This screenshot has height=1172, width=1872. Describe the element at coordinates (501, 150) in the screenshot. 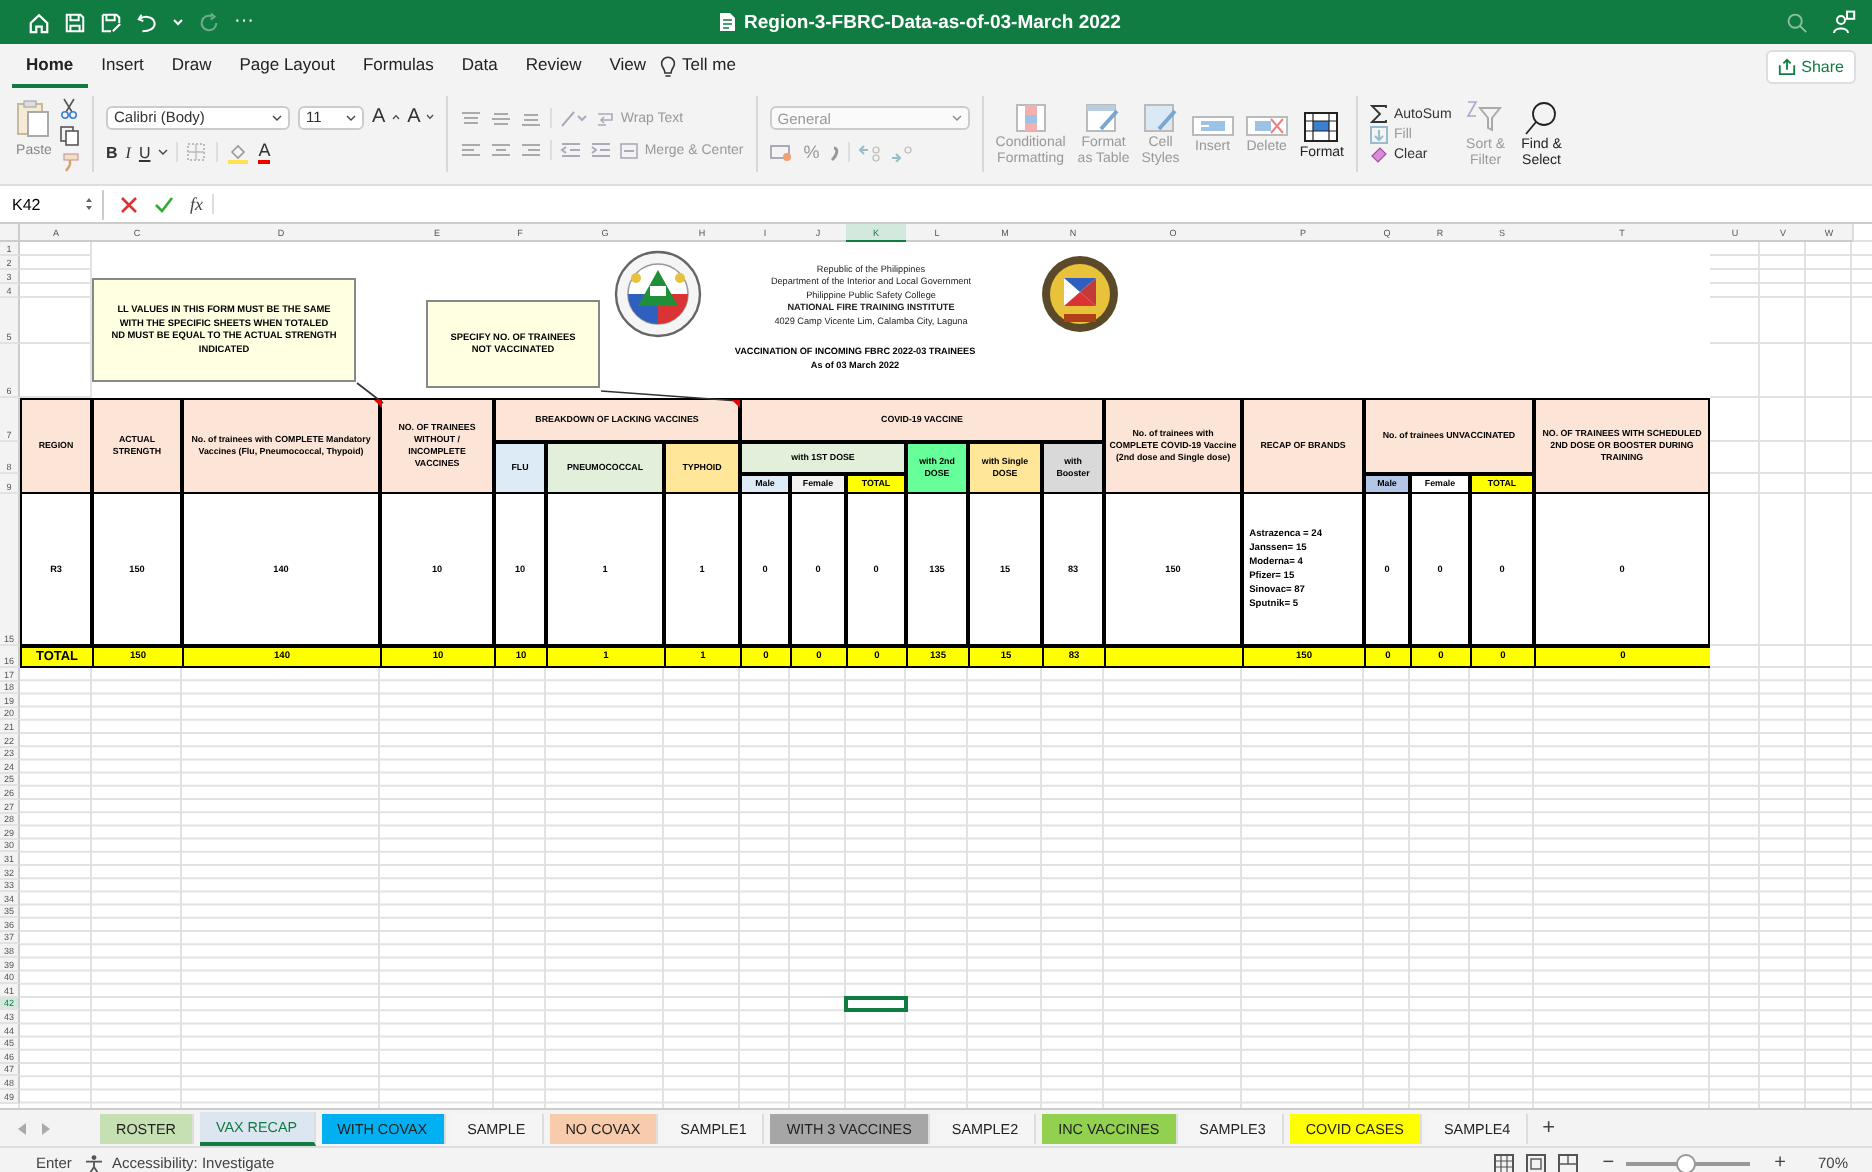

I see `align-center-icon` at that location.